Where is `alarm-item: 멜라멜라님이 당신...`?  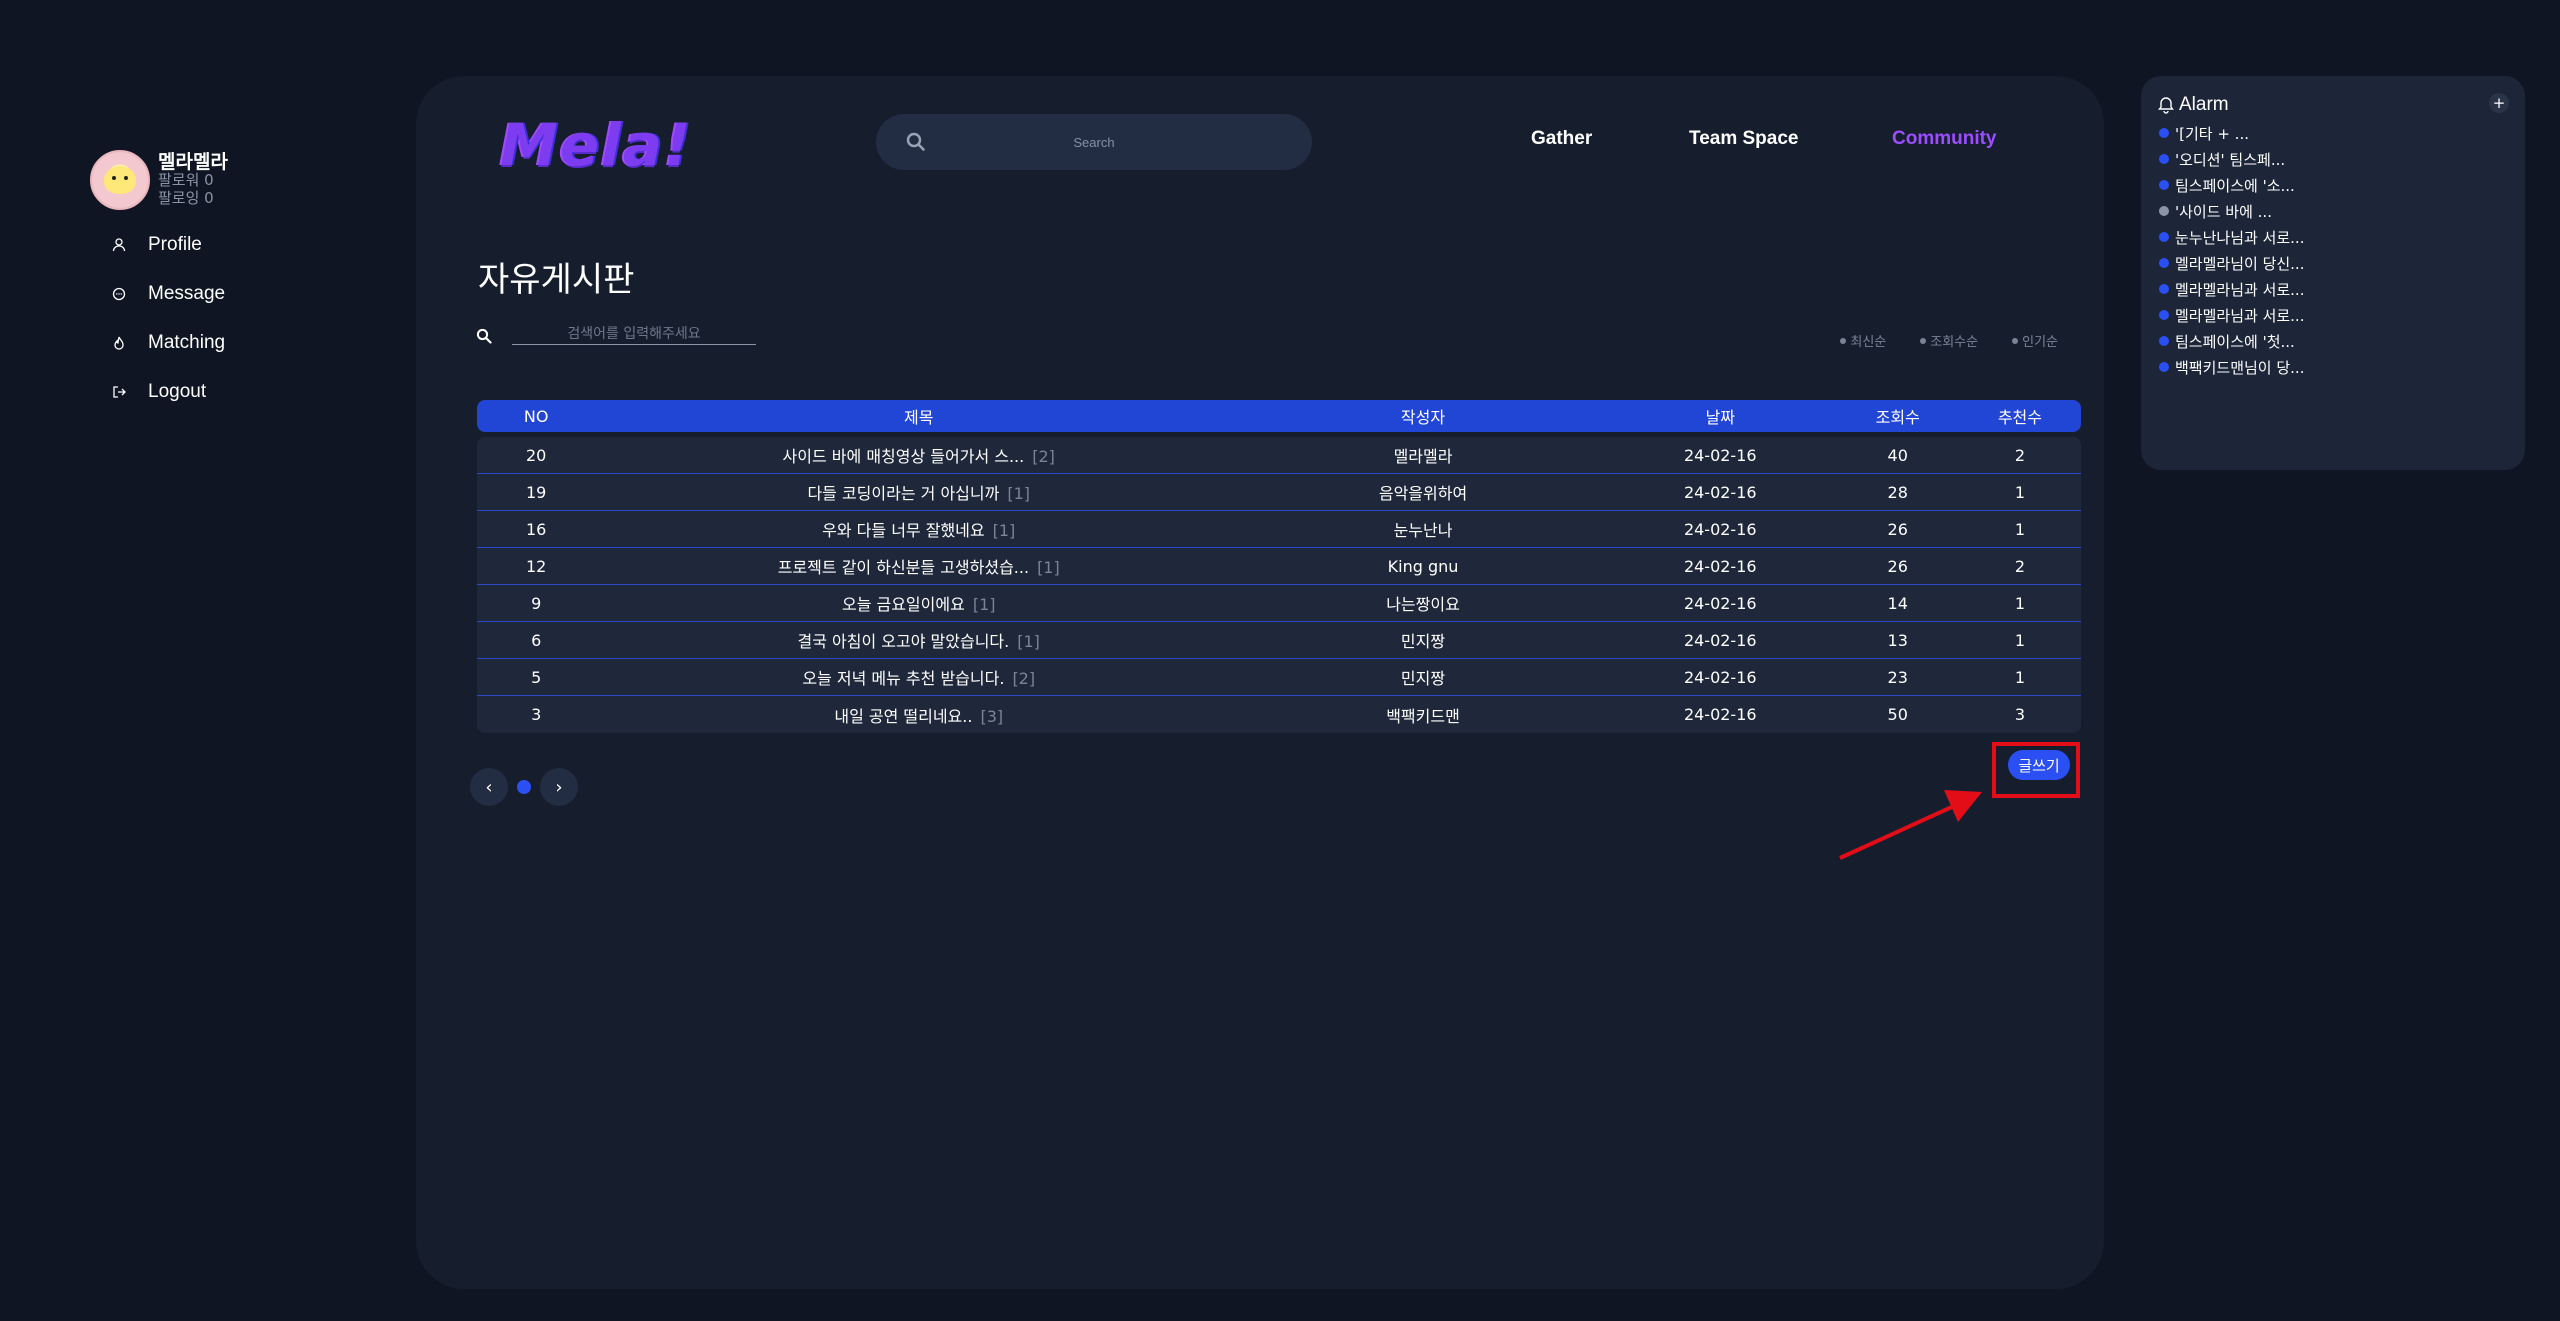 alarm-item: 멜라멜라님이 당신... is located at coordinates (2333, 263).